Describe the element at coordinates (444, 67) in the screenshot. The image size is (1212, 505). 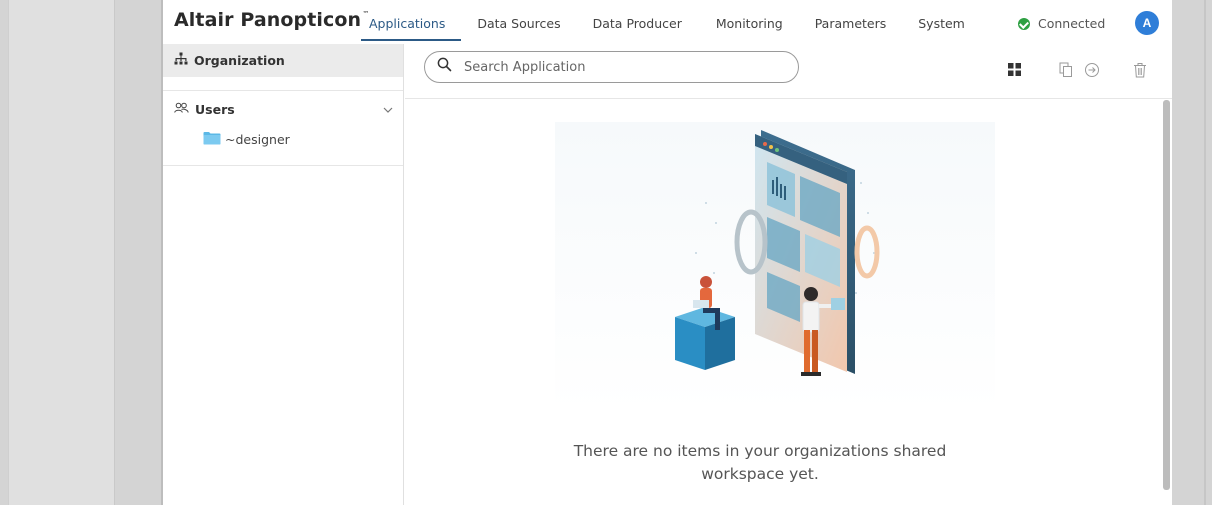
I see `search-icon` at that location.